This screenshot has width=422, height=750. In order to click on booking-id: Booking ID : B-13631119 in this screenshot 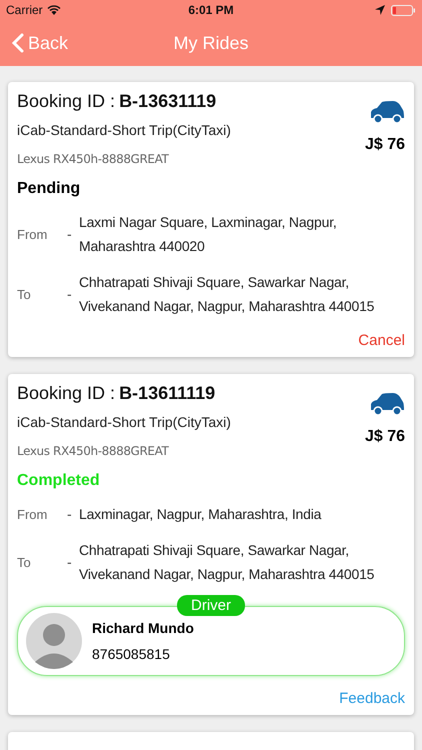, I will do `click(117, 101)`.